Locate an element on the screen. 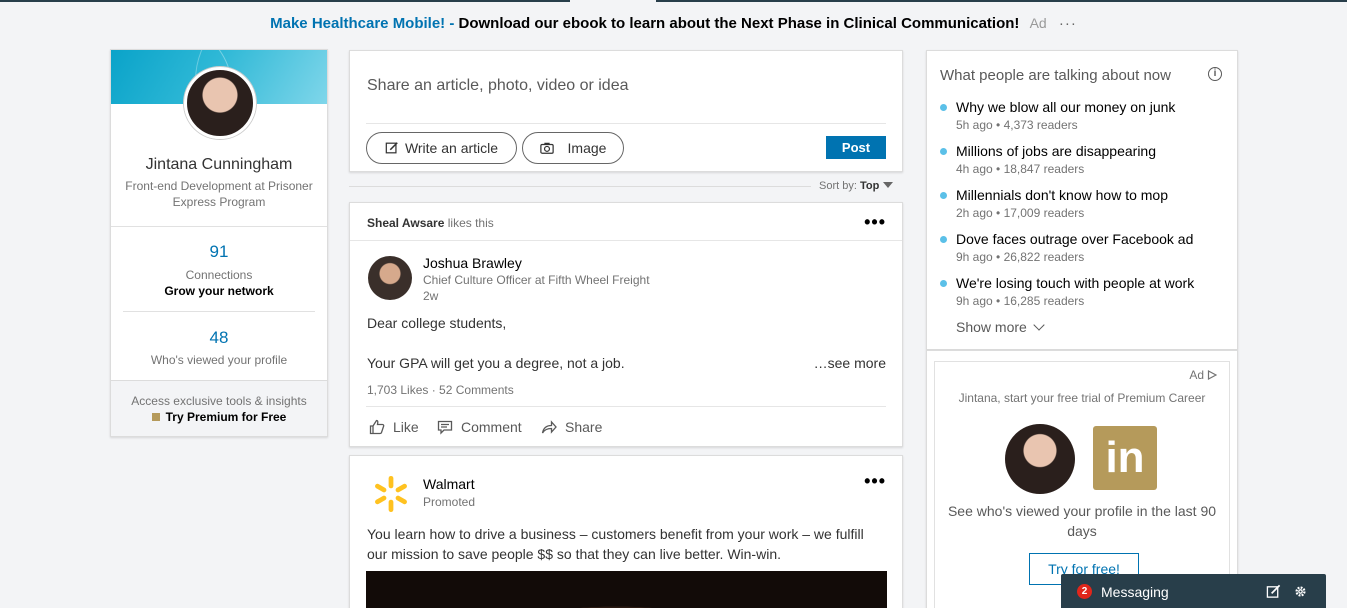  activity-text: likes this is located at coordinates (470, 223).